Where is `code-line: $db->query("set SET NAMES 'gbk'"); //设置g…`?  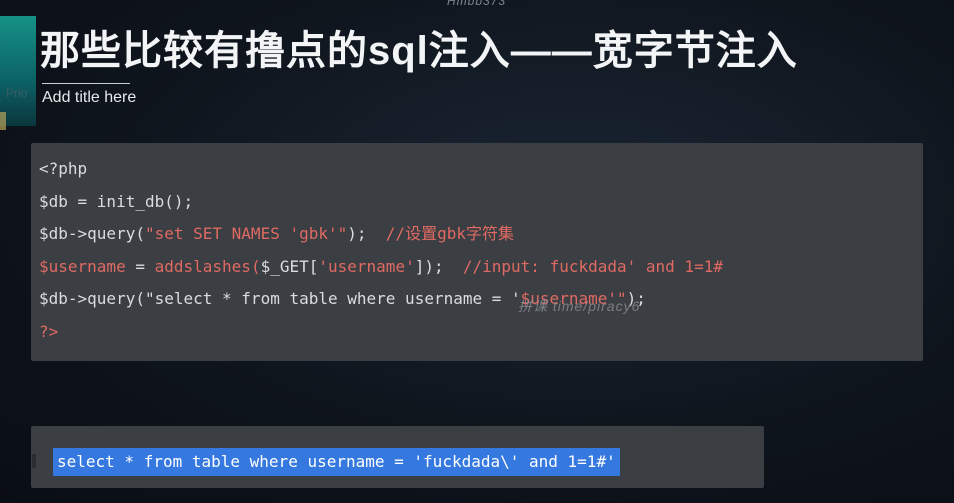 code-line: $db->query("set SET NAMES 'gbk'"); //设置g… is located at coordinates (381, 234).